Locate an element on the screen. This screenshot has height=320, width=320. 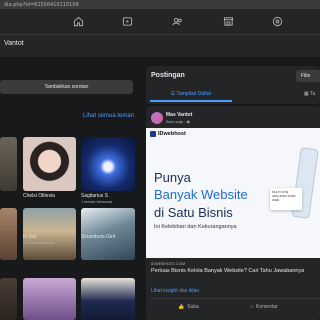
tab-list-label: Tampilan Daftar is located at coordinates (194, 94).